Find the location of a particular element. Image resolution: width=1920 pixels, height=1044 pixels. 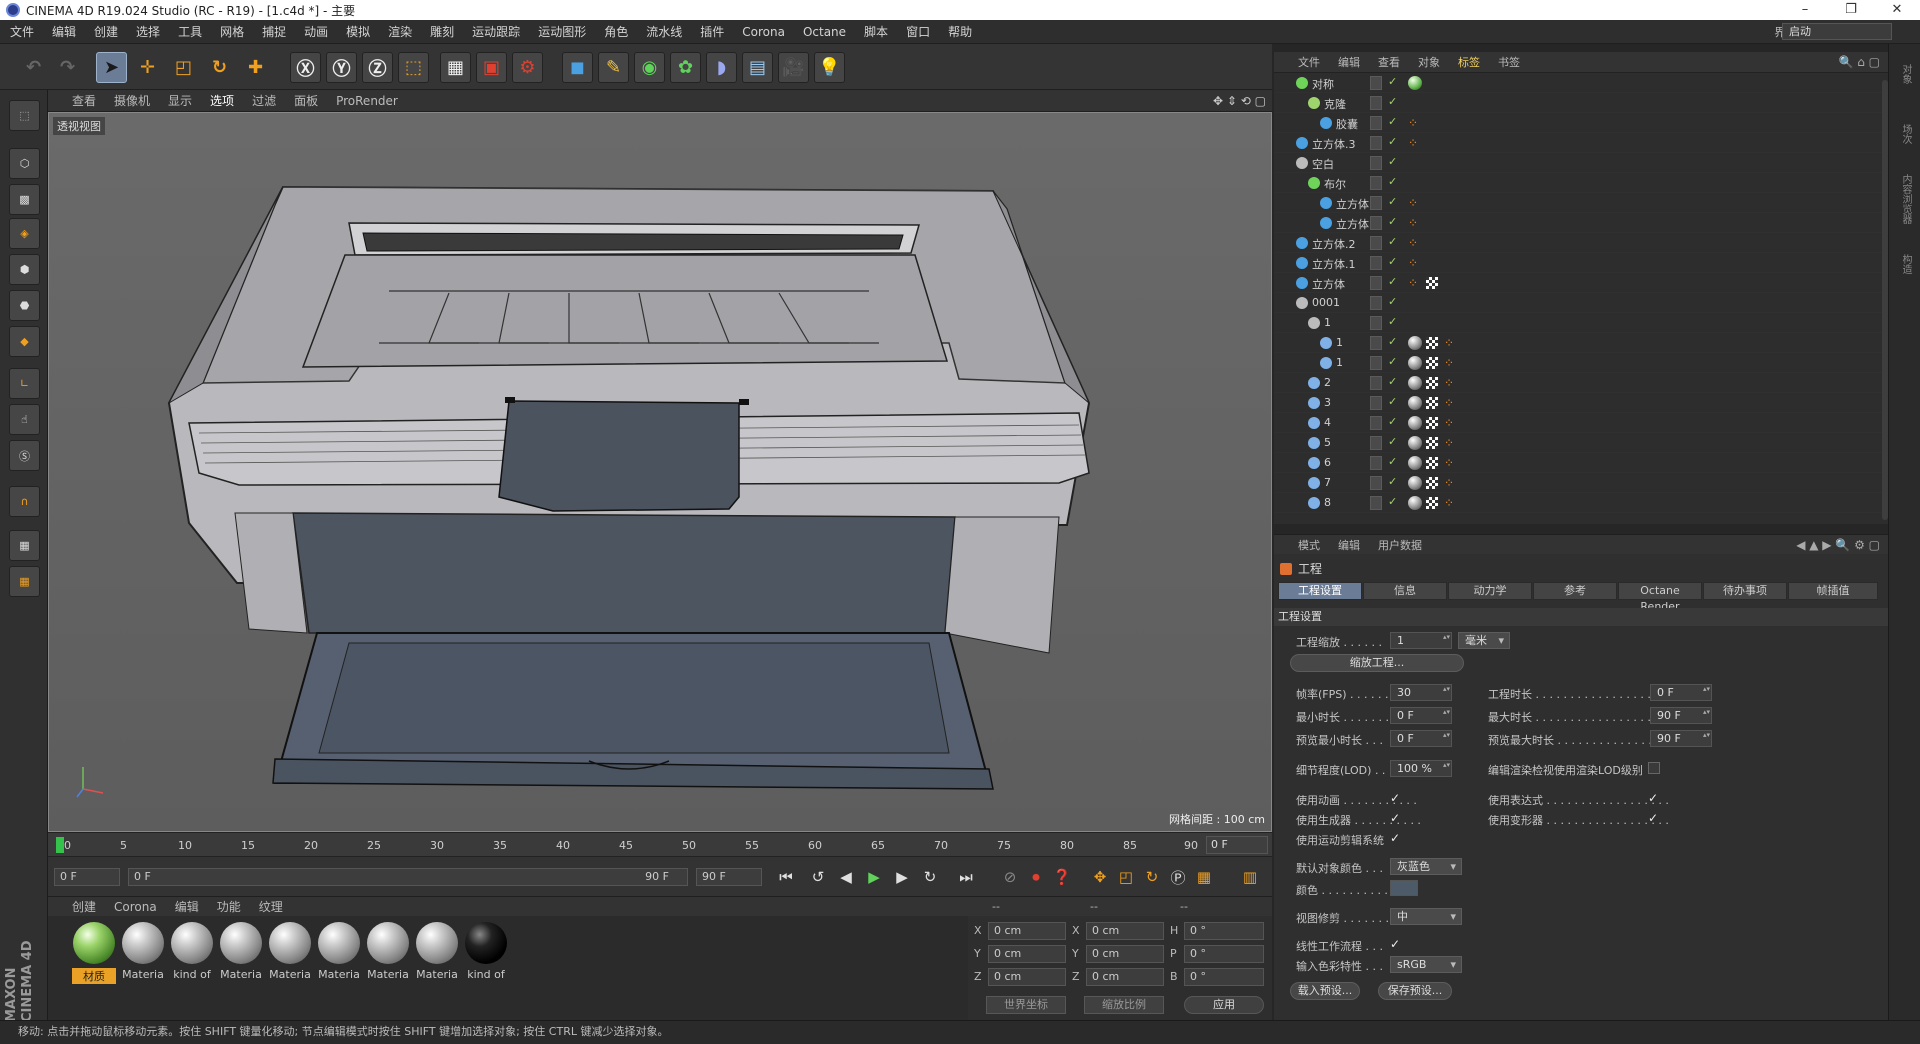

keyframe-selection-icon: ❓ is located at coordinates (1062, 877).